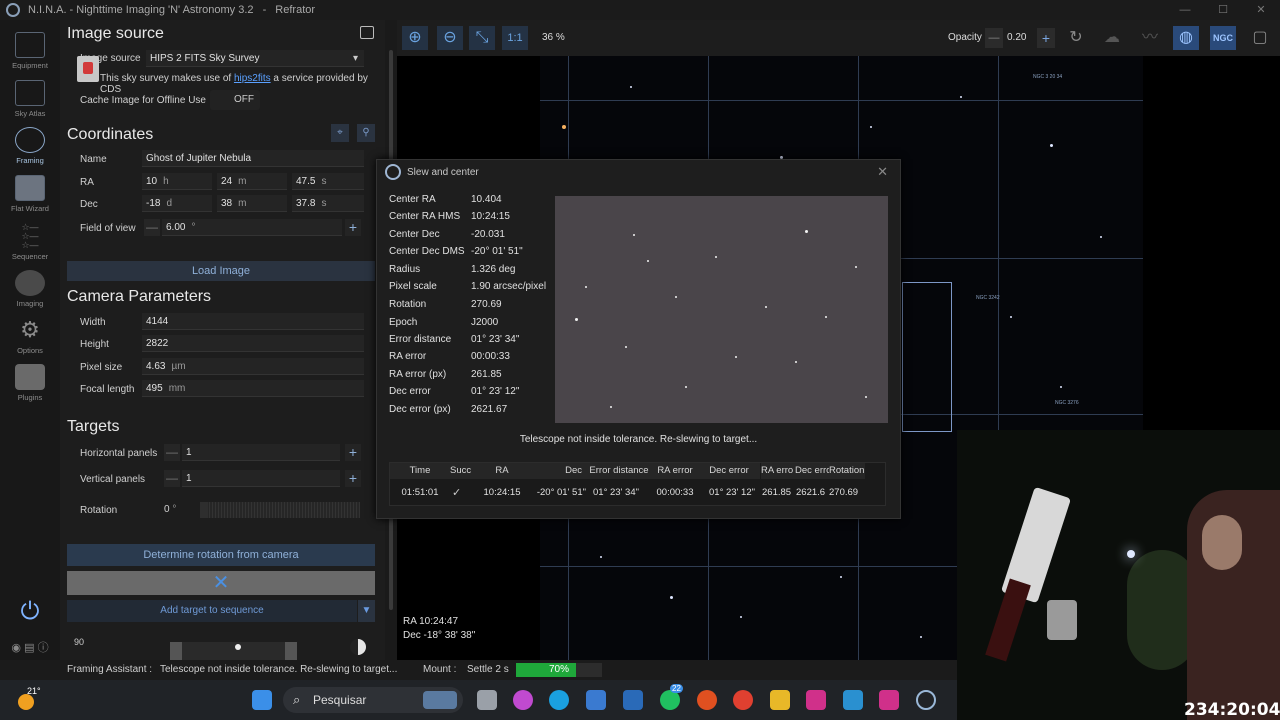 Image resolution: width=1280 pixels, height=720 pixels. Describe the element at coordinates (1260, 38) in the screenshot. I see `boundaries-icon: ▢` at that location.